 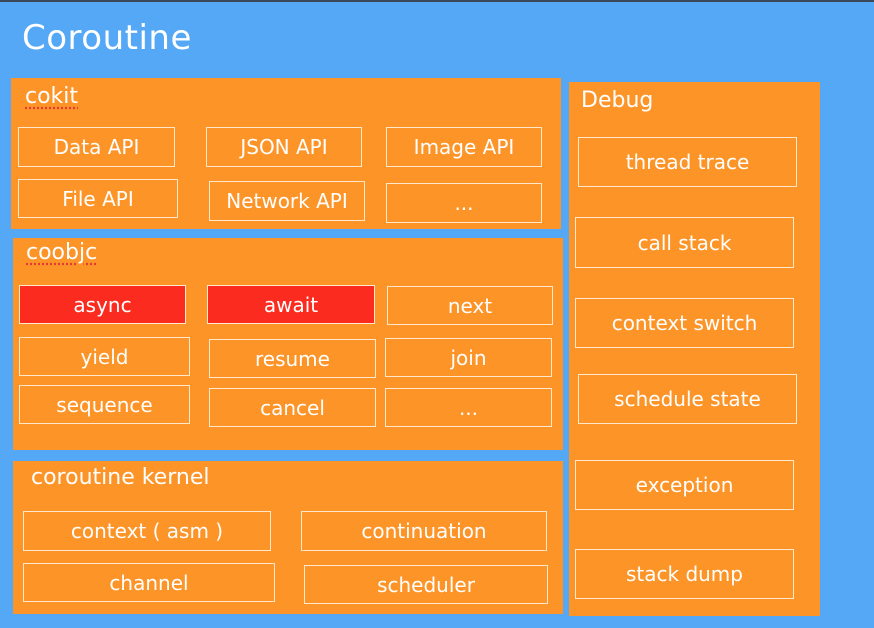 What do you see at coordinates (107, 38) in the screenshot?
I see `diagram-title: Coroutine` at bounding box center [107, 38].